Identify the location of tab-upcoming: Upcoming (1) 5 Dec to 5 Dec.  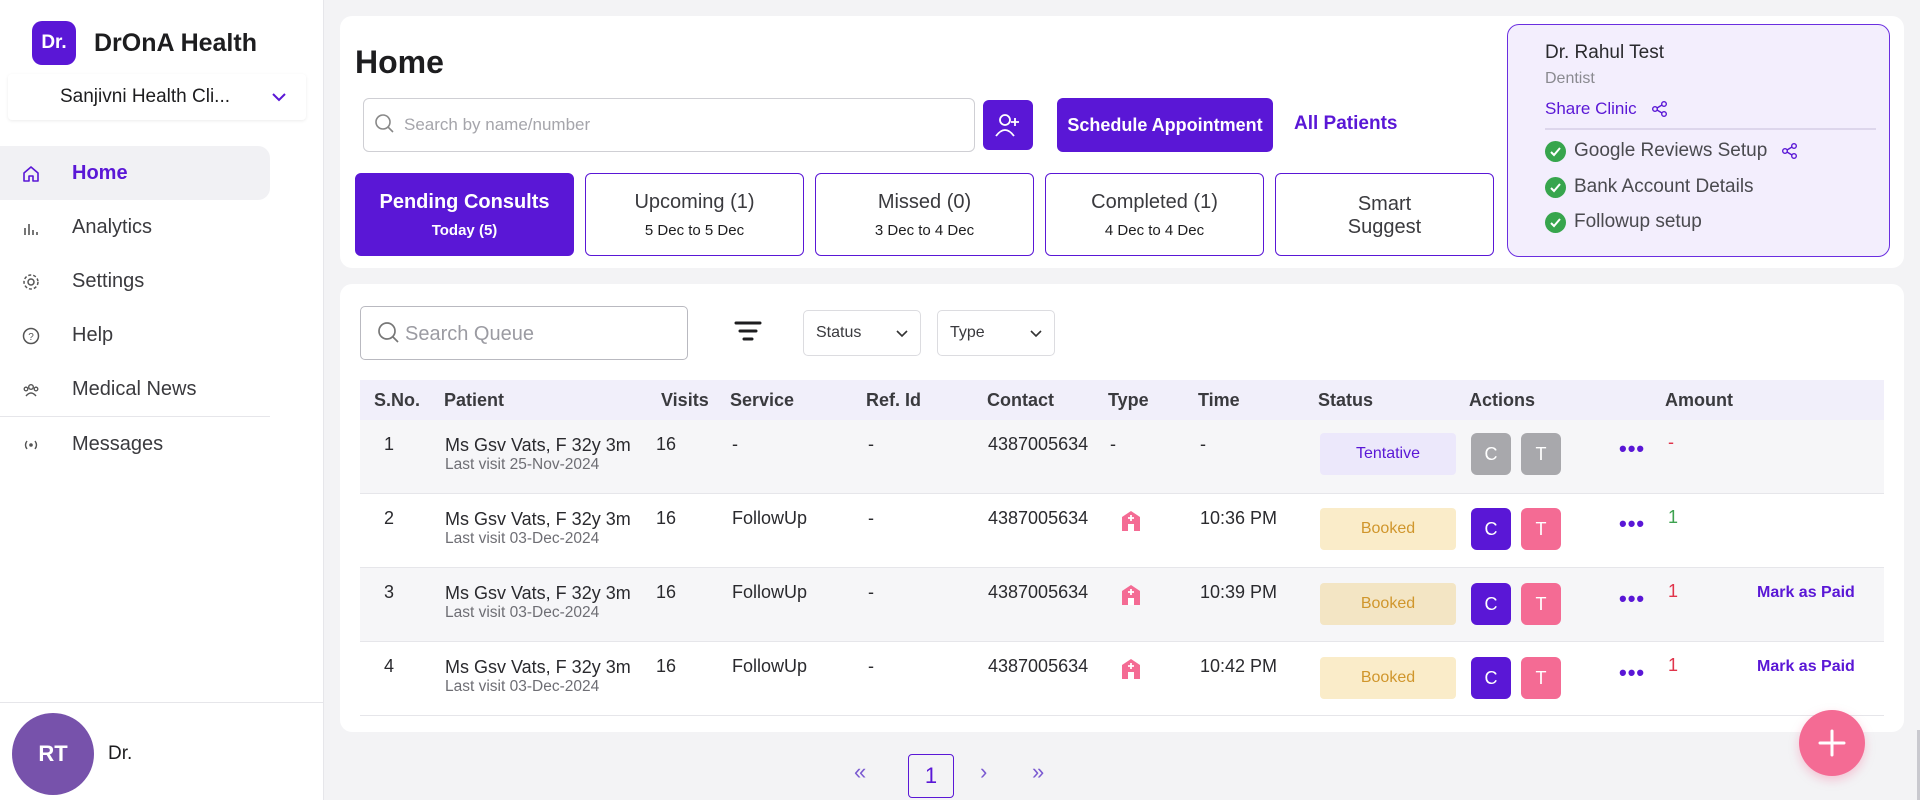
(694, 214).